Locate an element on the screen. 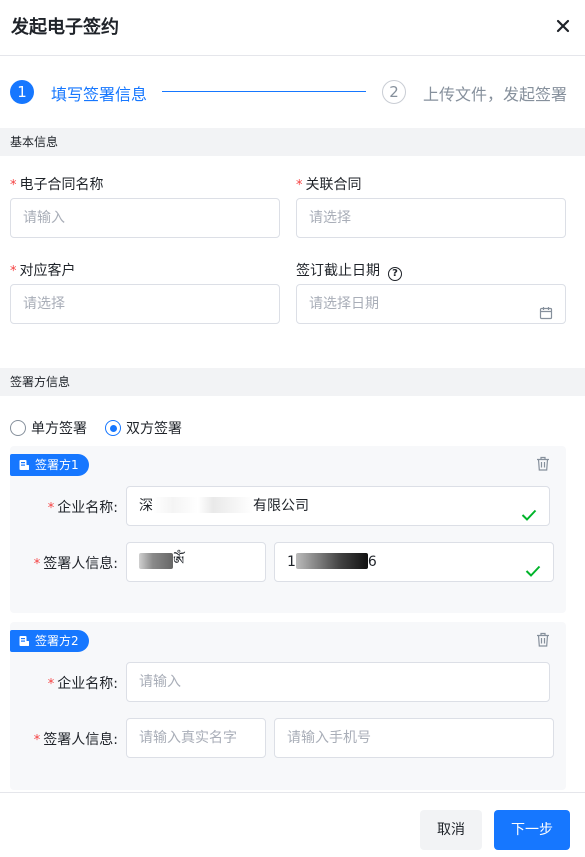 This screenshot has width=585, height=857. party-tag-1: 签署方1 is located at coordinates (49, 465).